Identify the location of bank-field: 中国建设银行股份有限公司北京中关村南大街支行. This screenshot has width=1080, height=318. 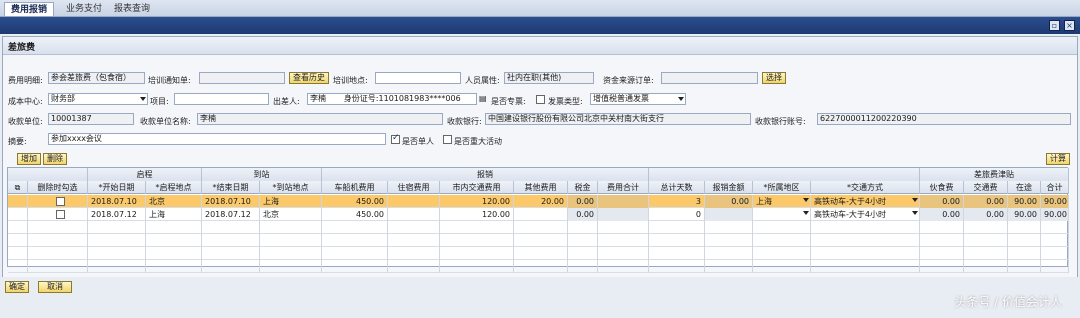
(618, 119).